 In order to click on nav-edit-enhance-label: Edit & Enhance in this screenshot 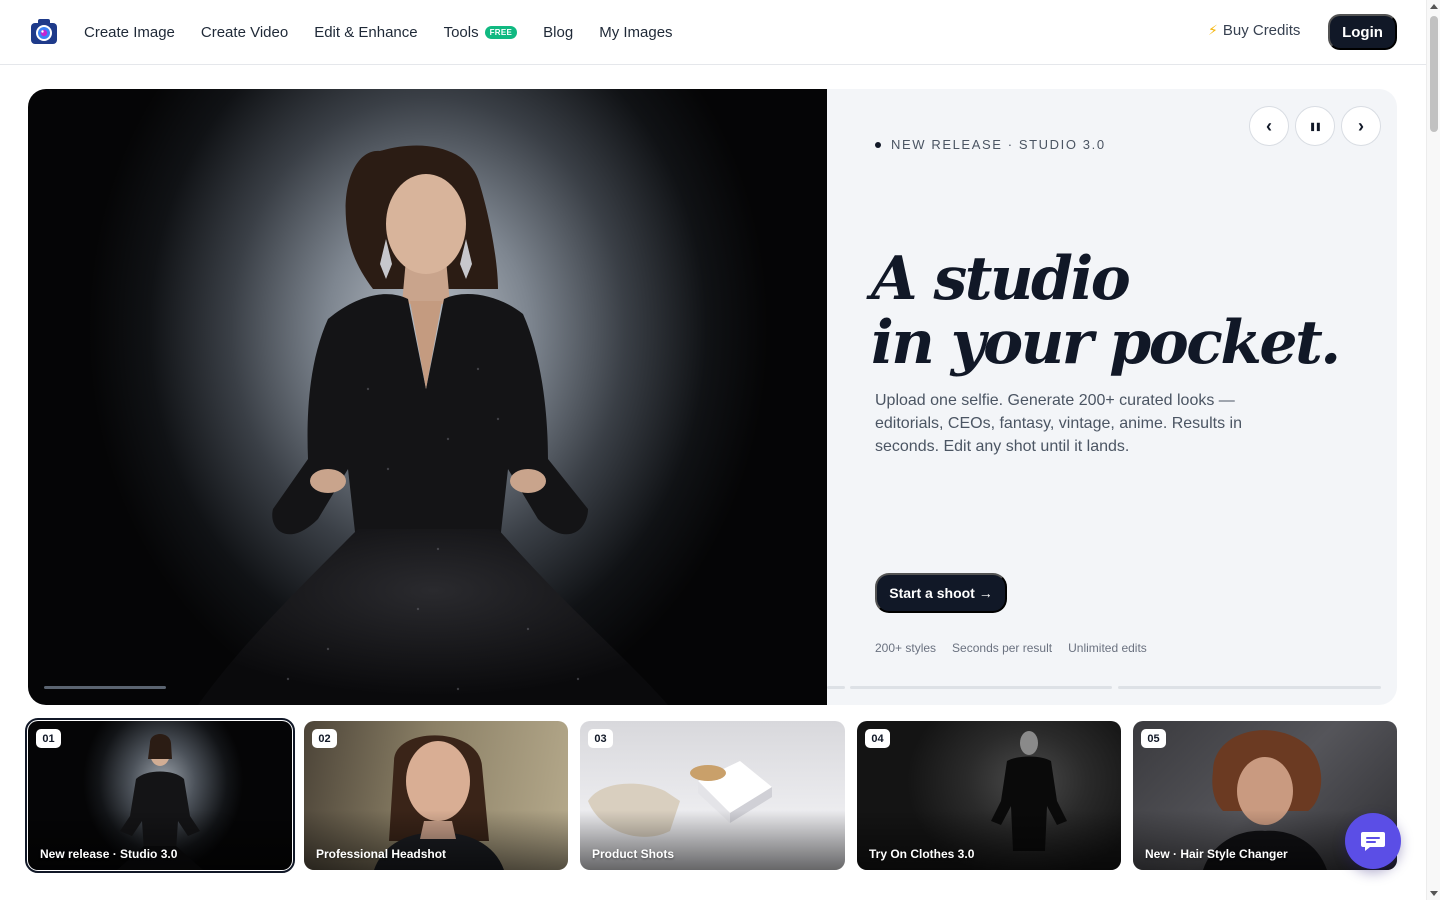, I will do `click(366, 32)`.